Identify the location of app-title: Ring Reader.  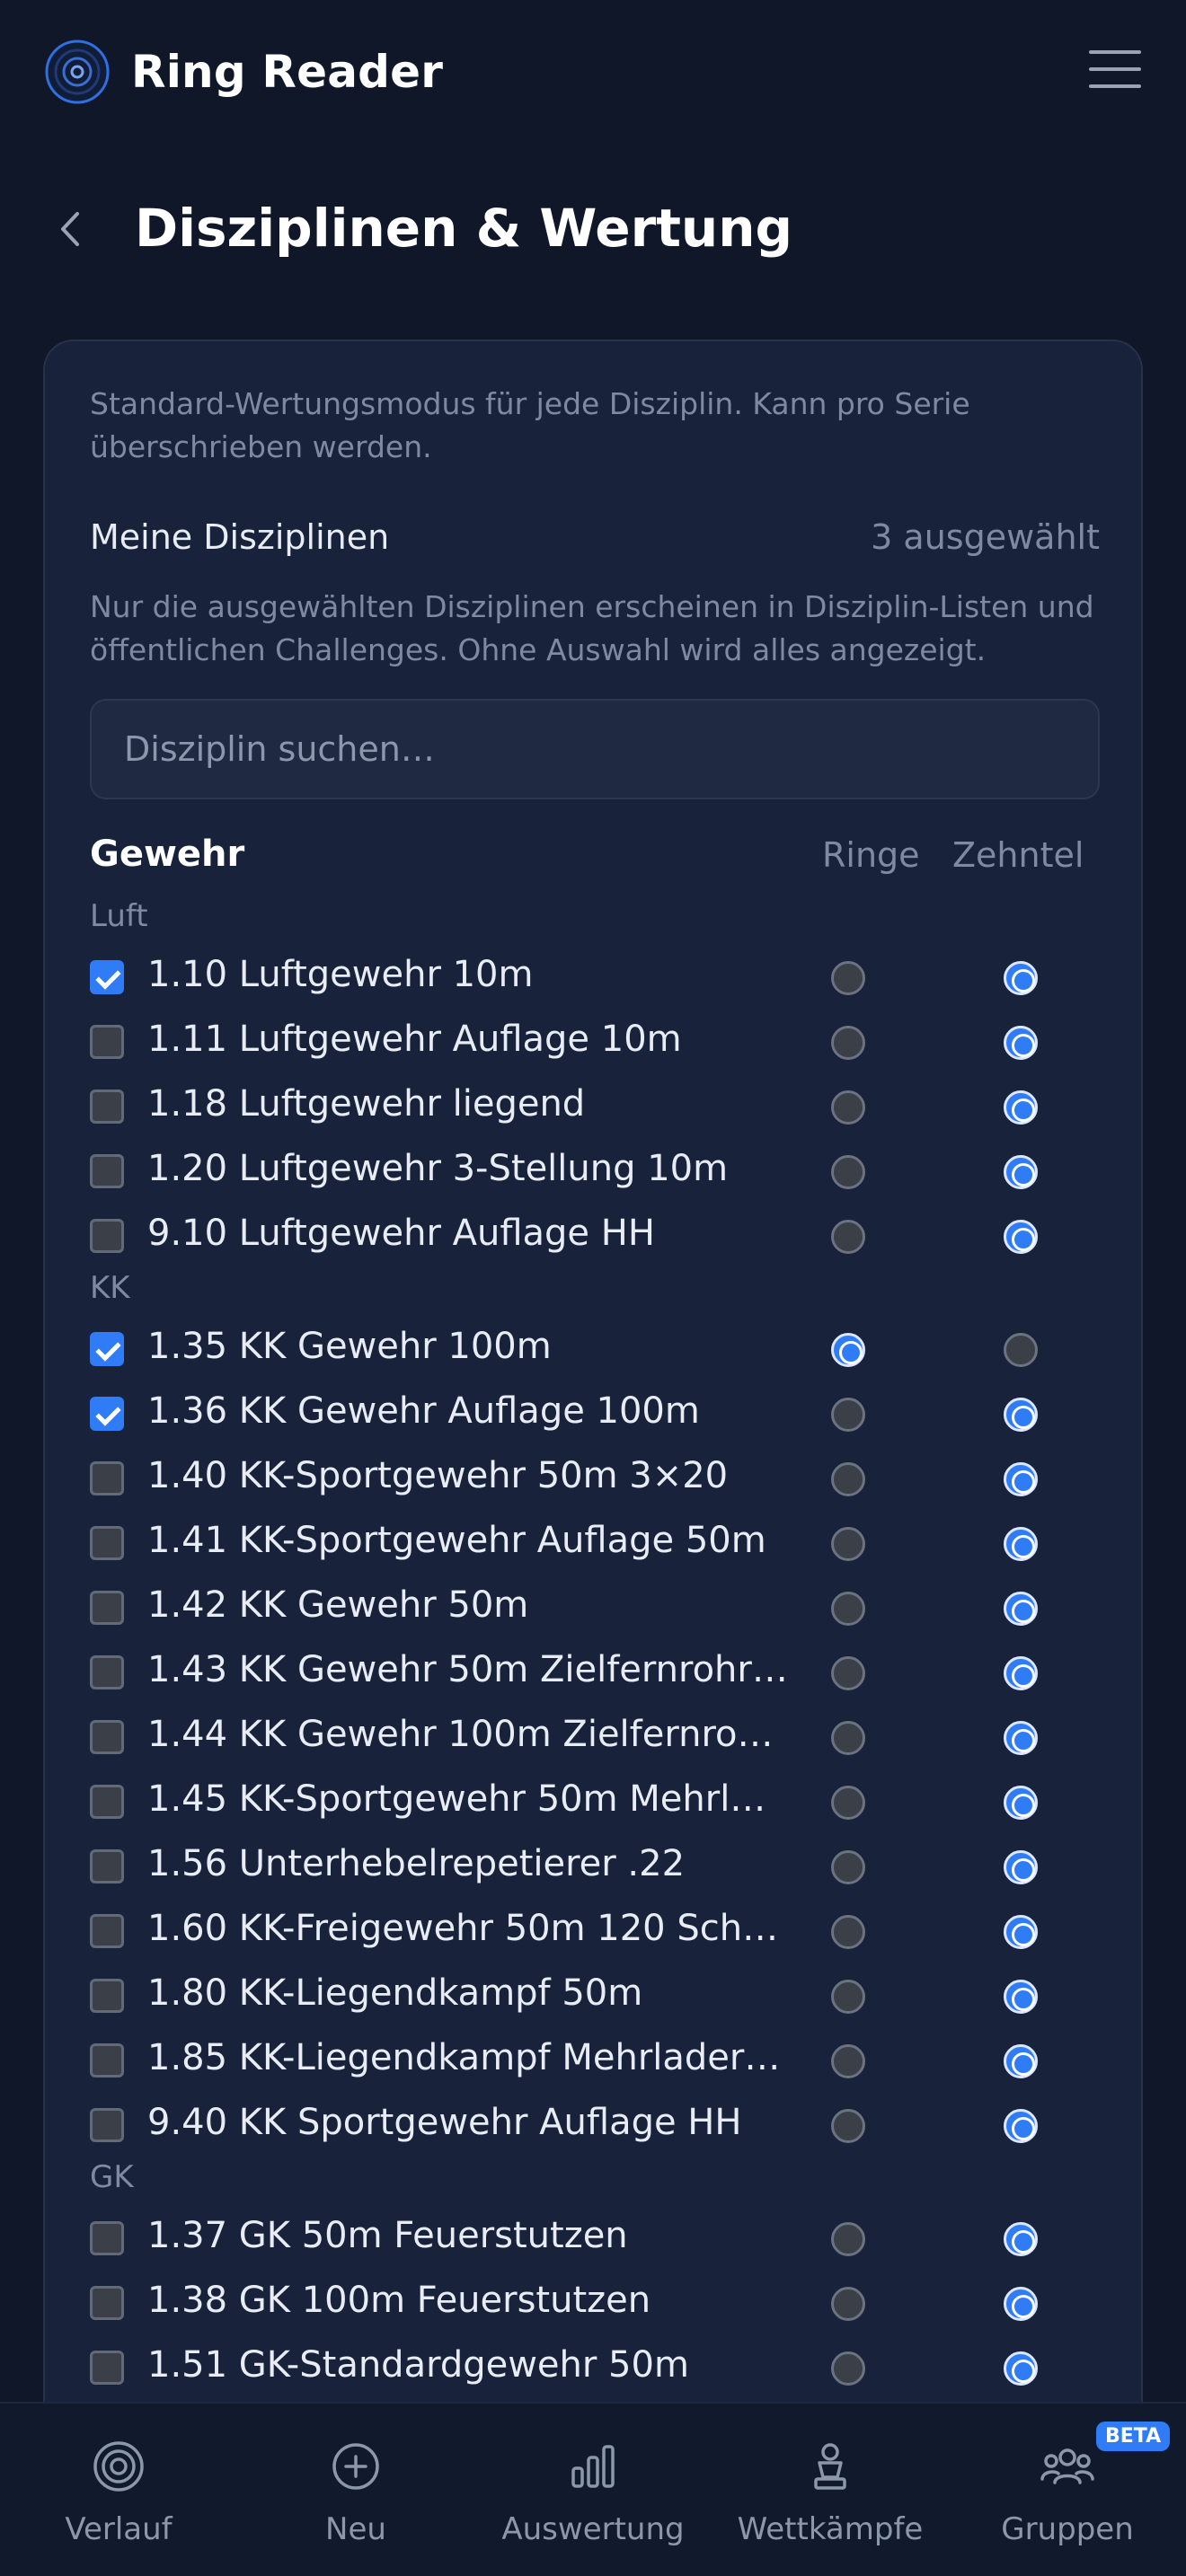
(287, 72).